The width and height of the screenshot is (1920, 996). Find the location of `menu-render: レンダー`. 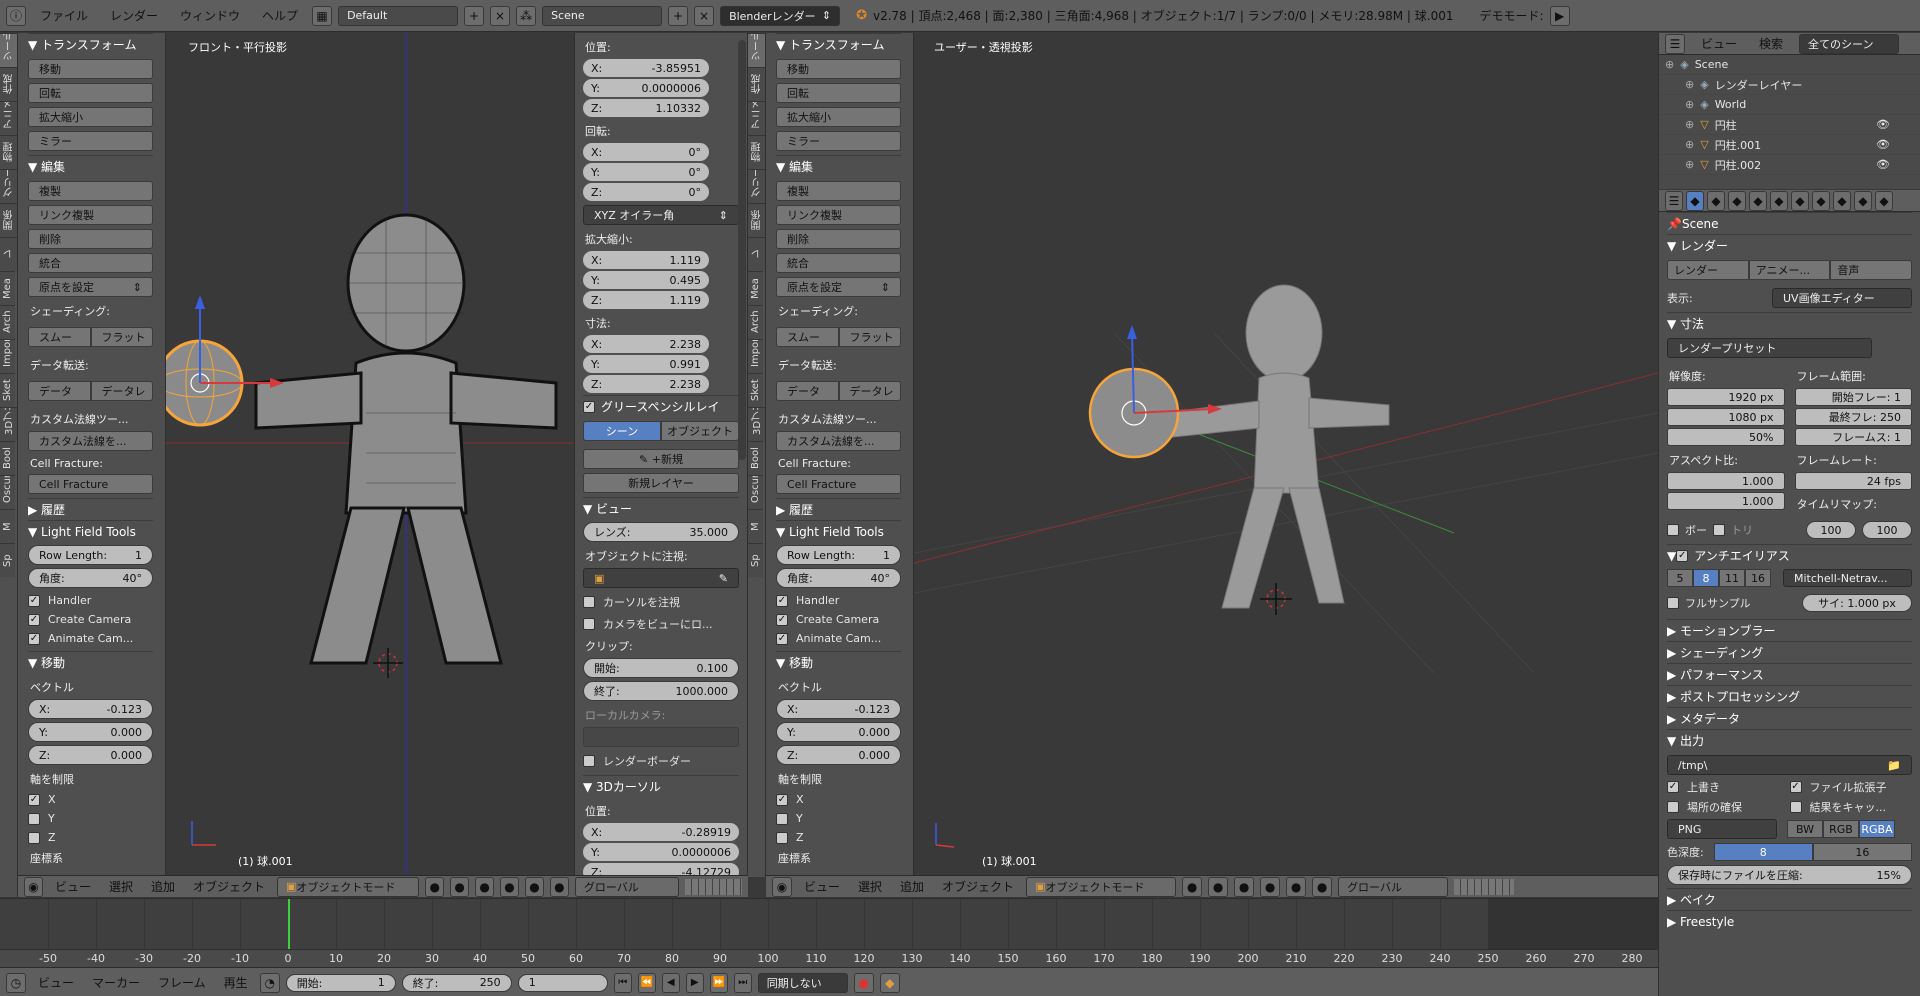

menu-render: レンダー is located at coordinates (134, 15).